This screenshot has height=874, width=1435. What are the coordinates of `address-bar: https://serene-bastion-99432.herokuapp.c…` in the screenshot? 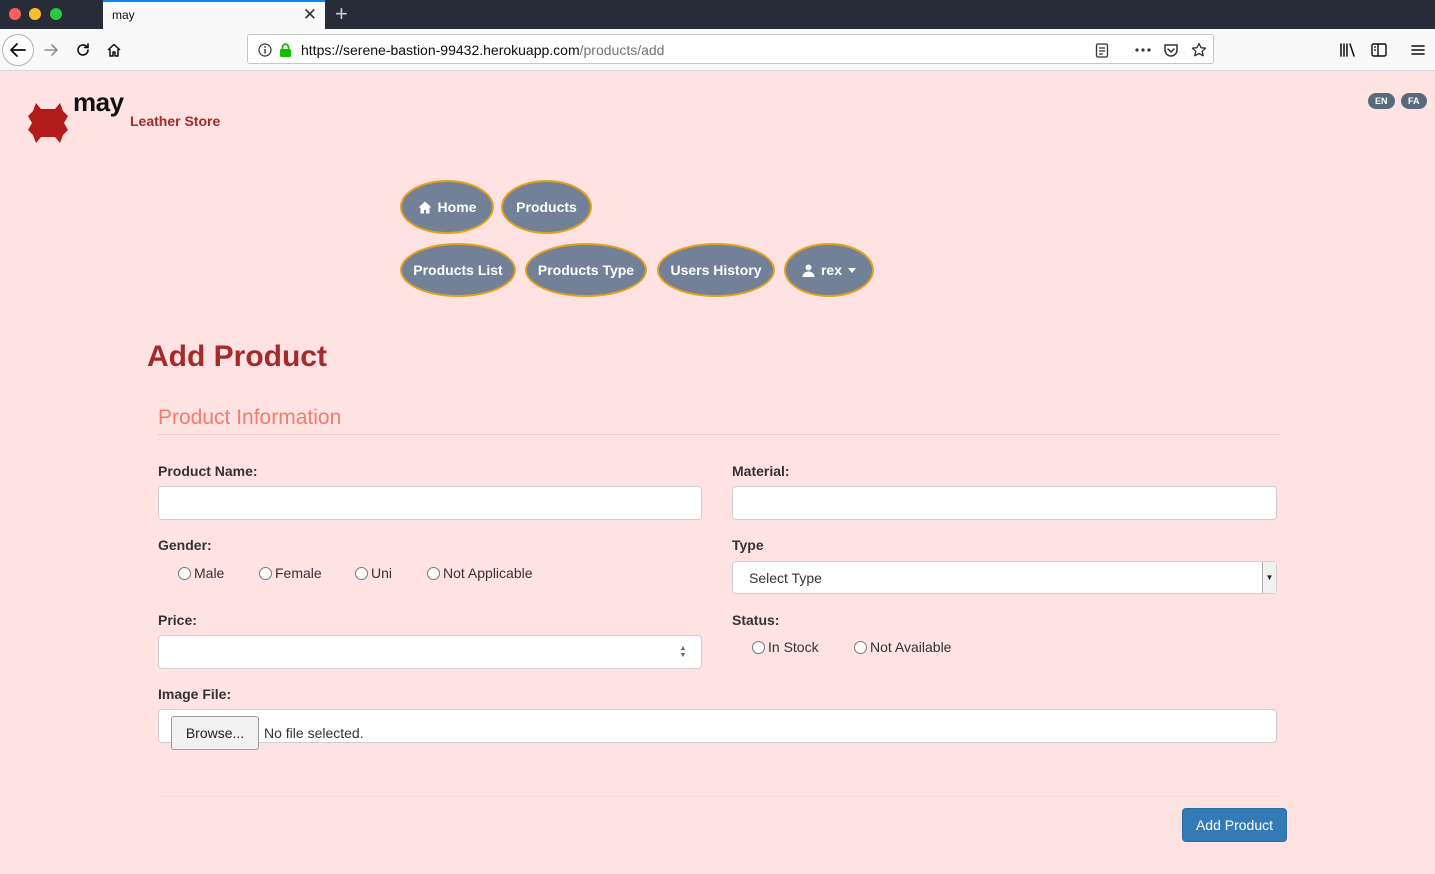 It's located at (730, 49).